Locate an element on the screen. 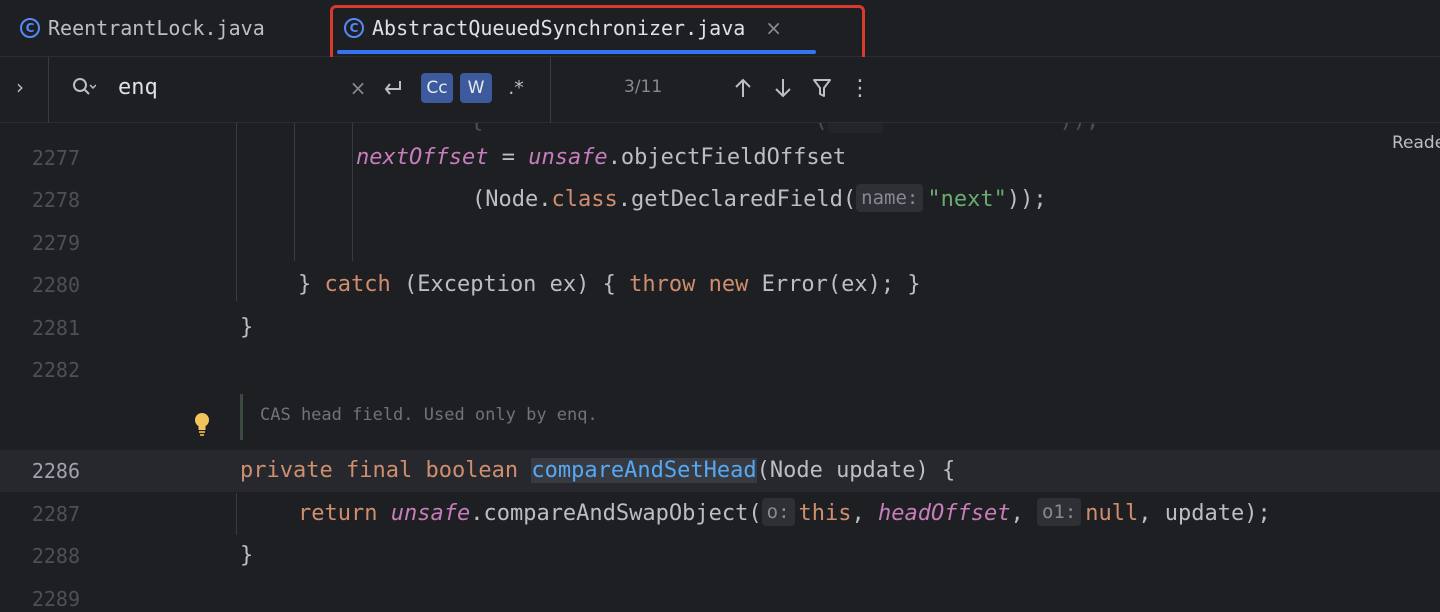  line-number: 2282 is located at coordinates (55, 370).